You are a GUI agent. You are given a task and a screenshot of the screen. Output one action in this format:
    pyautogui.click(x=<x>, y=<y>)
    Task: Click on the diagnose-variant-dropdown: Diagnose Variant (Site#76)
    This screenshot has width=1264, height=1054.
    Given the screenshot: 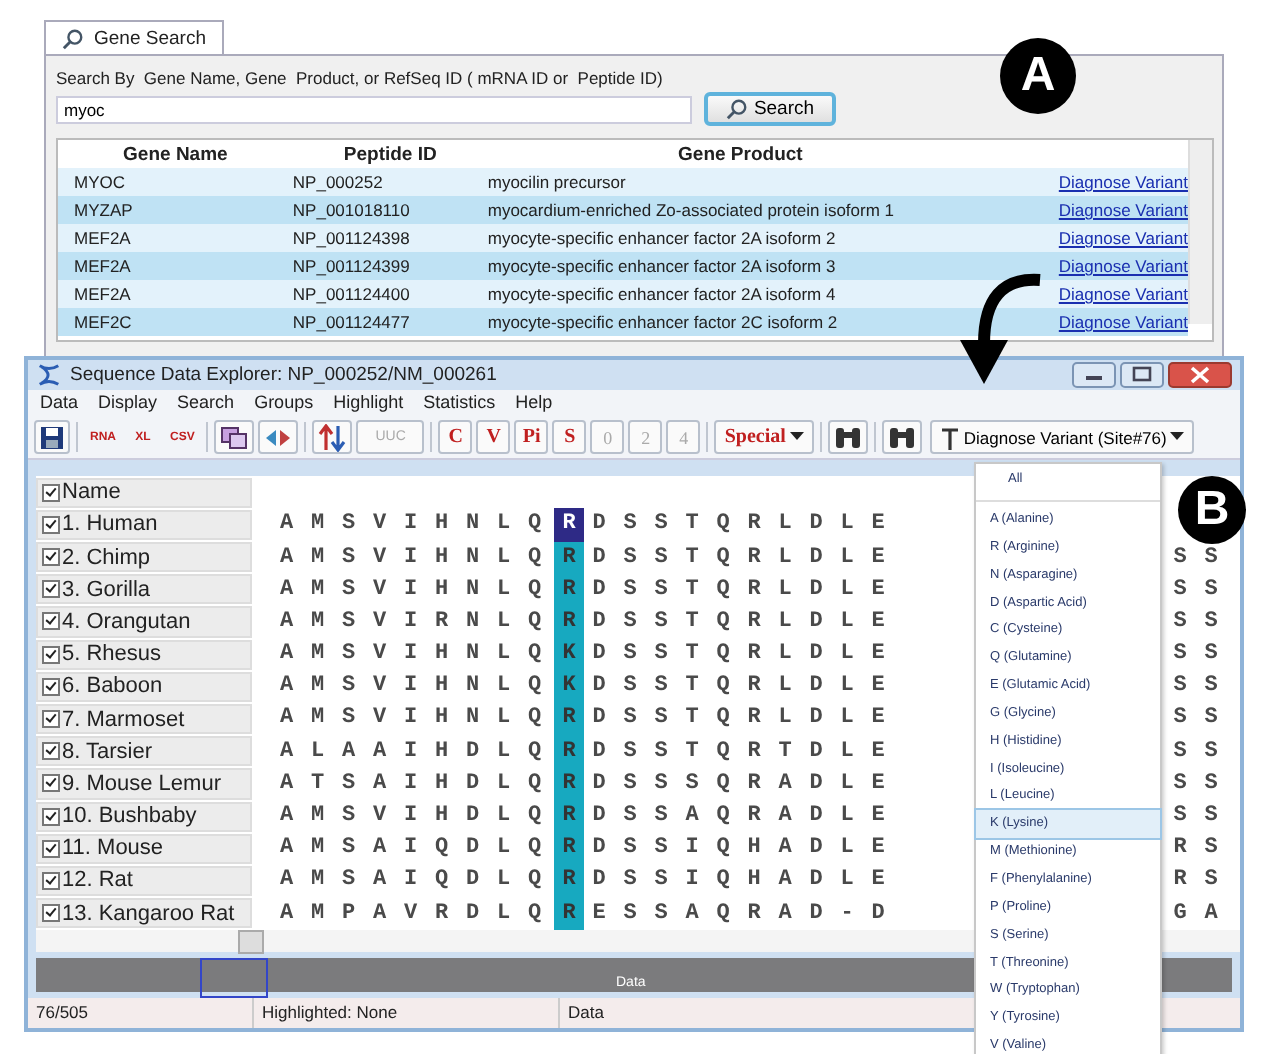 What is the action you would take?
    pyautogui.click(x=1062, y=437)
    